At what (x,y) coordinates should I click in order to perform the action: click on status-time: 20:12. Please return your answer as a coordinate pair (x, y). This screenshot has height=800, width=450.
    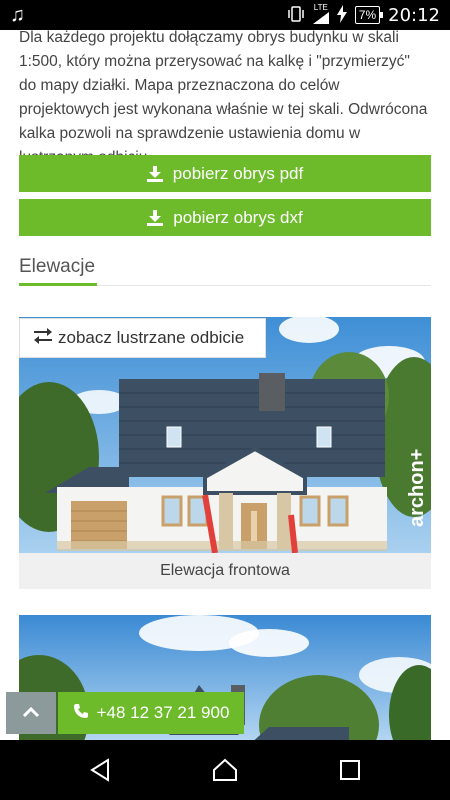
    Looking at the image, I should click on (414, 15).